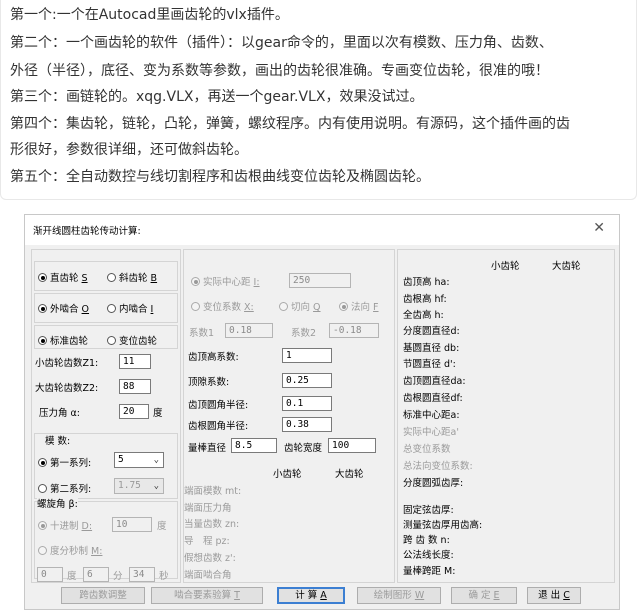 The width and height of the screenshot is (637, 615). What do you see at coordinates (279, 71) in the screenshot?
I see `paragraph-3: 外径（半径），底径、变为系数等参数，画出的齿轮很准确。专画变位齿轮，很准的哦！` at bounding box center [279, 71].